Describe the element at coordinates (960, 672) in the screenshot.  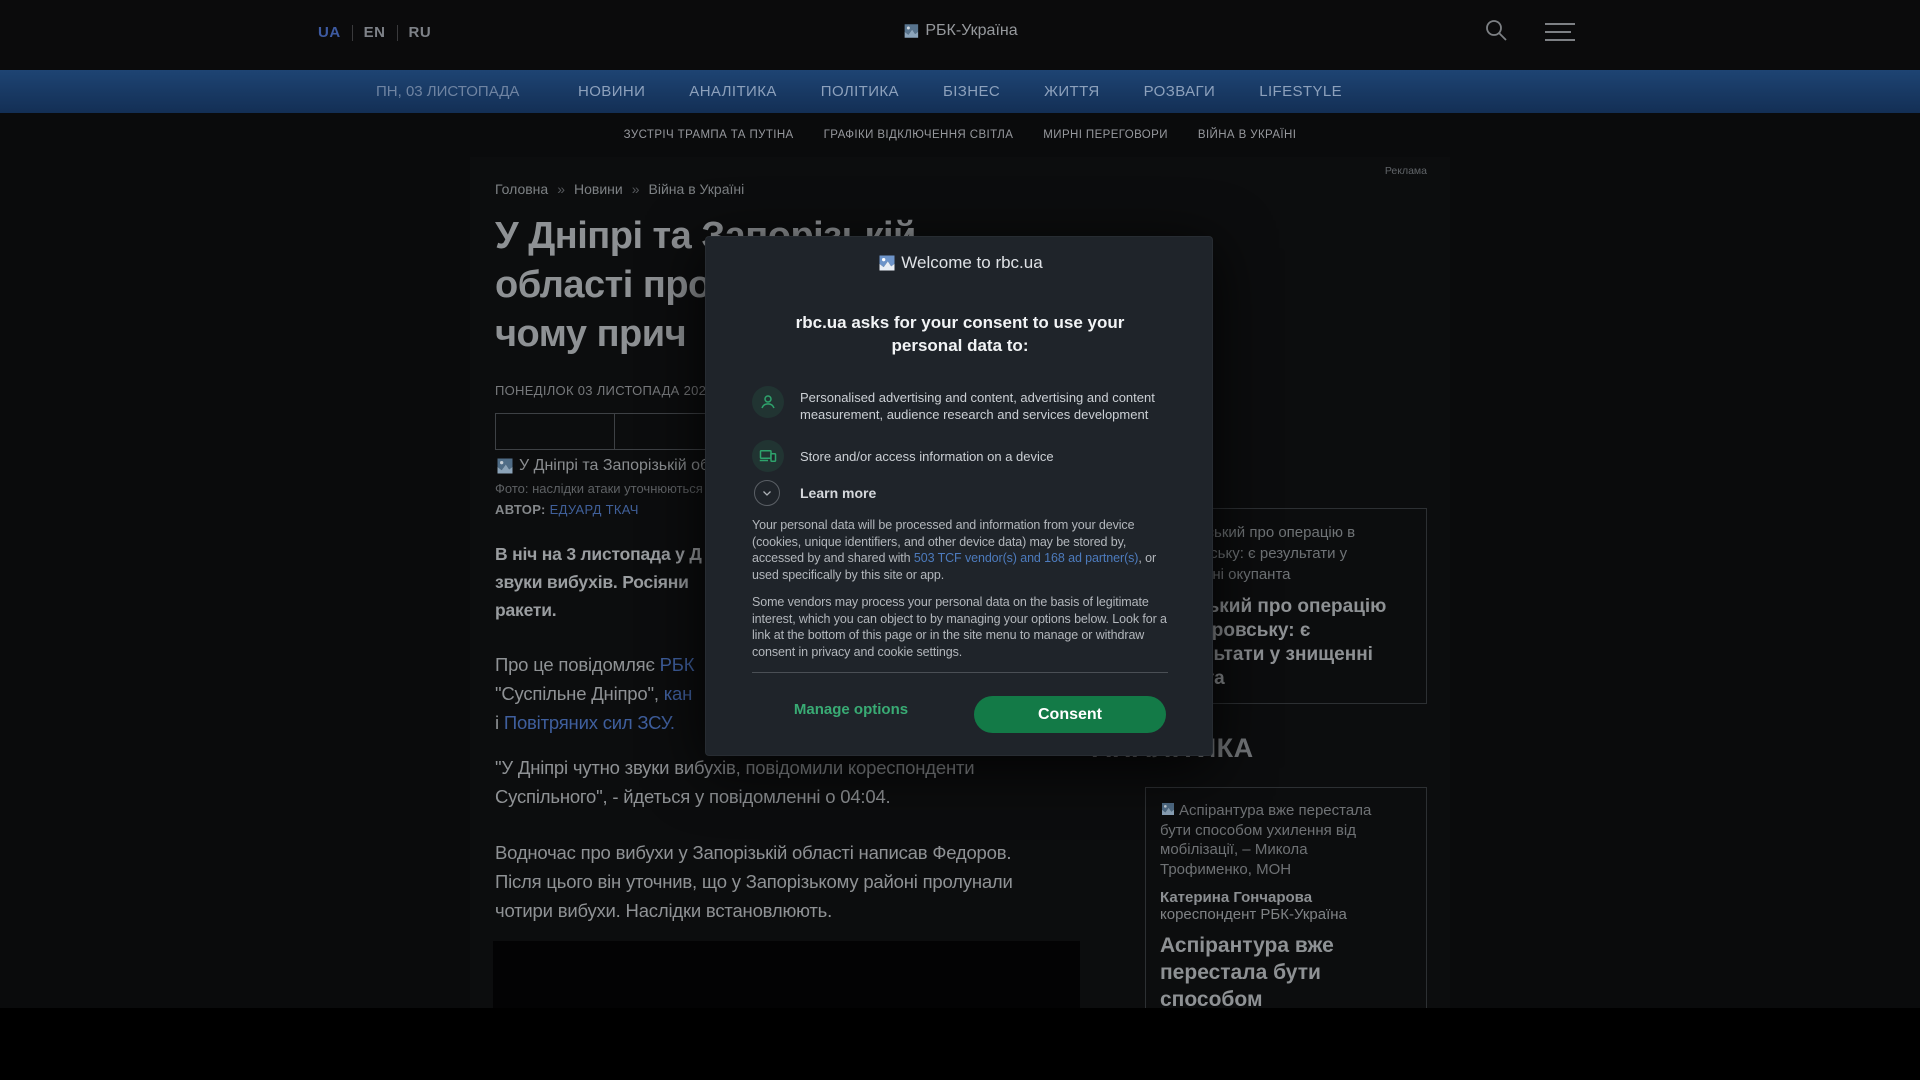
I see `consent-divider` at that location.